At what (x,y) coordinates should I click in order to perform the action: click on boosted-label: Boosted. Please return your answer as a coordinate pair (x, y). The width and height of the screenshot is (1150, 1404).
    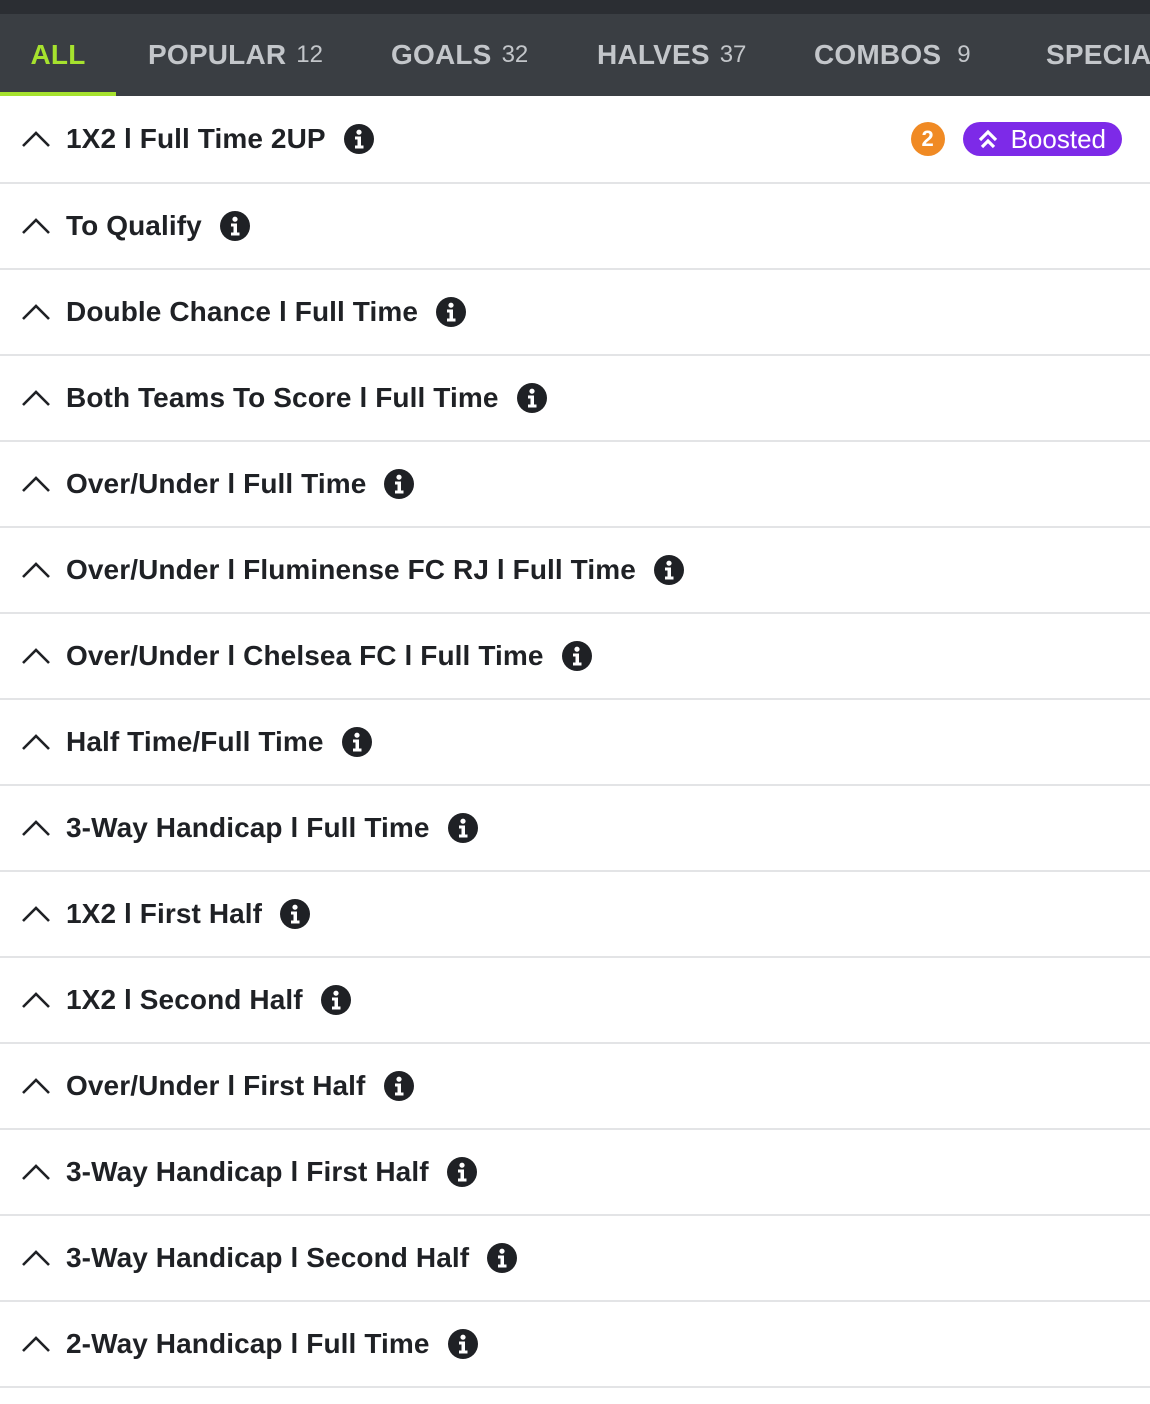
    Looking at the image, I should click on (1058, 138).